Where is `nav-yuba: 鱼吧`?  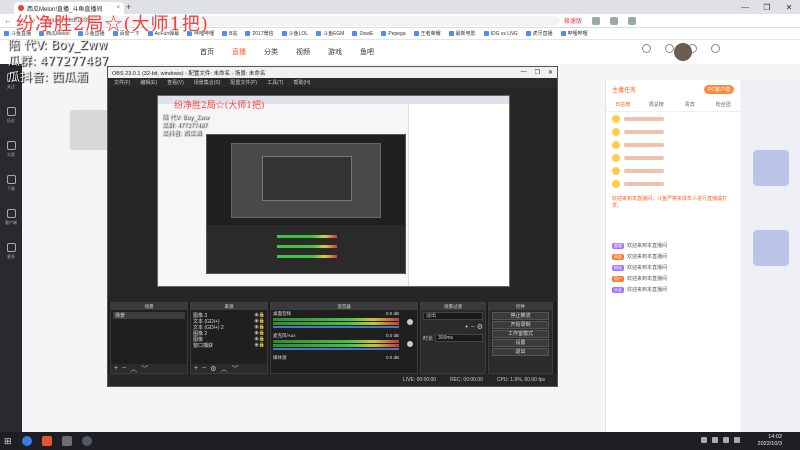 nav-yuba: 鱼吧 is located at coordinates (367, 52).